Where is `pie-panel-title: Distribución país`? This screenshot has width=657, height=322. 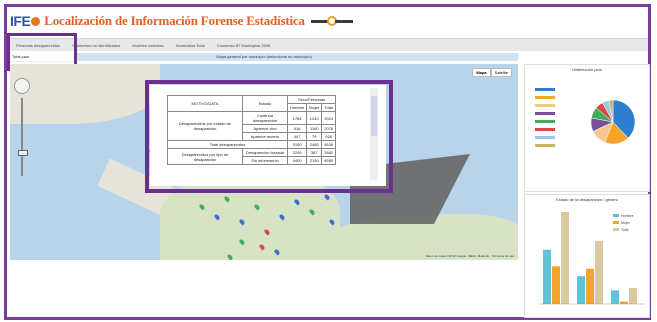
pie-panel-title: Distribución país is located at coordinates (587, 69).